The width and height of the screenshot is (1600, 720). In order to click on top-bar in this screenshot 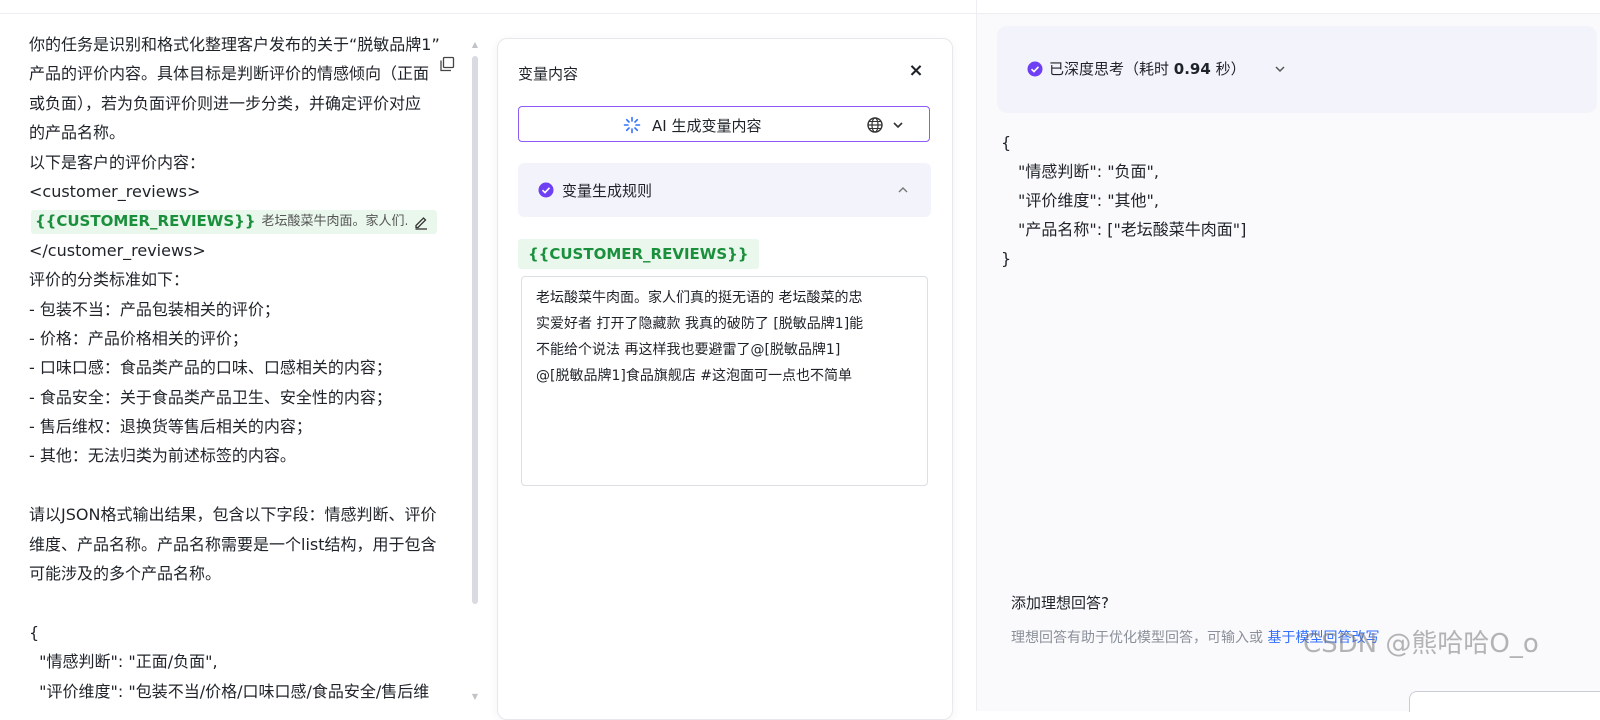, I will do `click(800, 7)`.